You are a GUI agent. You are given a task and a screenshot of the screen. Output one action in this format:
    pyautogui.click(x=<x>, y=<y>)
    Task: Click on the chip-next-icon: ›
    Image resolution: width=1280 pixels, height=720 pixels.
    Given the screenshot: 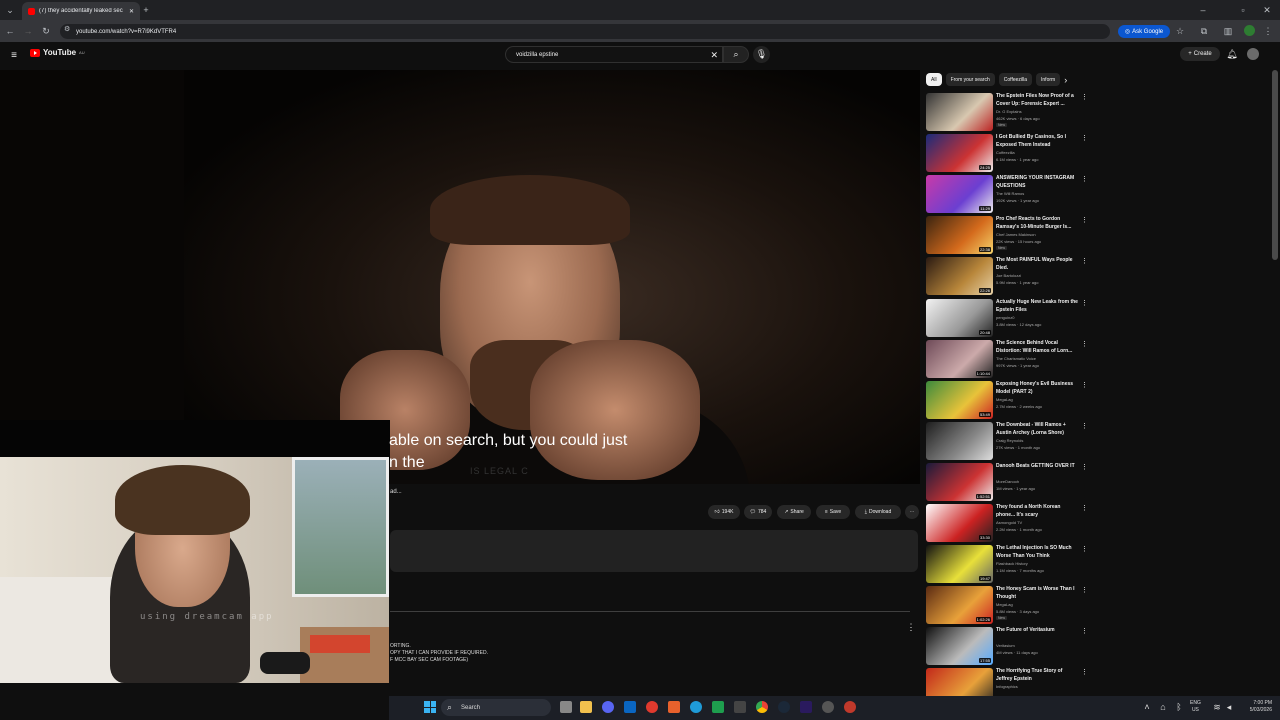 What is the action you would take?
    pyautogui.click(x=1065, y=80)
    